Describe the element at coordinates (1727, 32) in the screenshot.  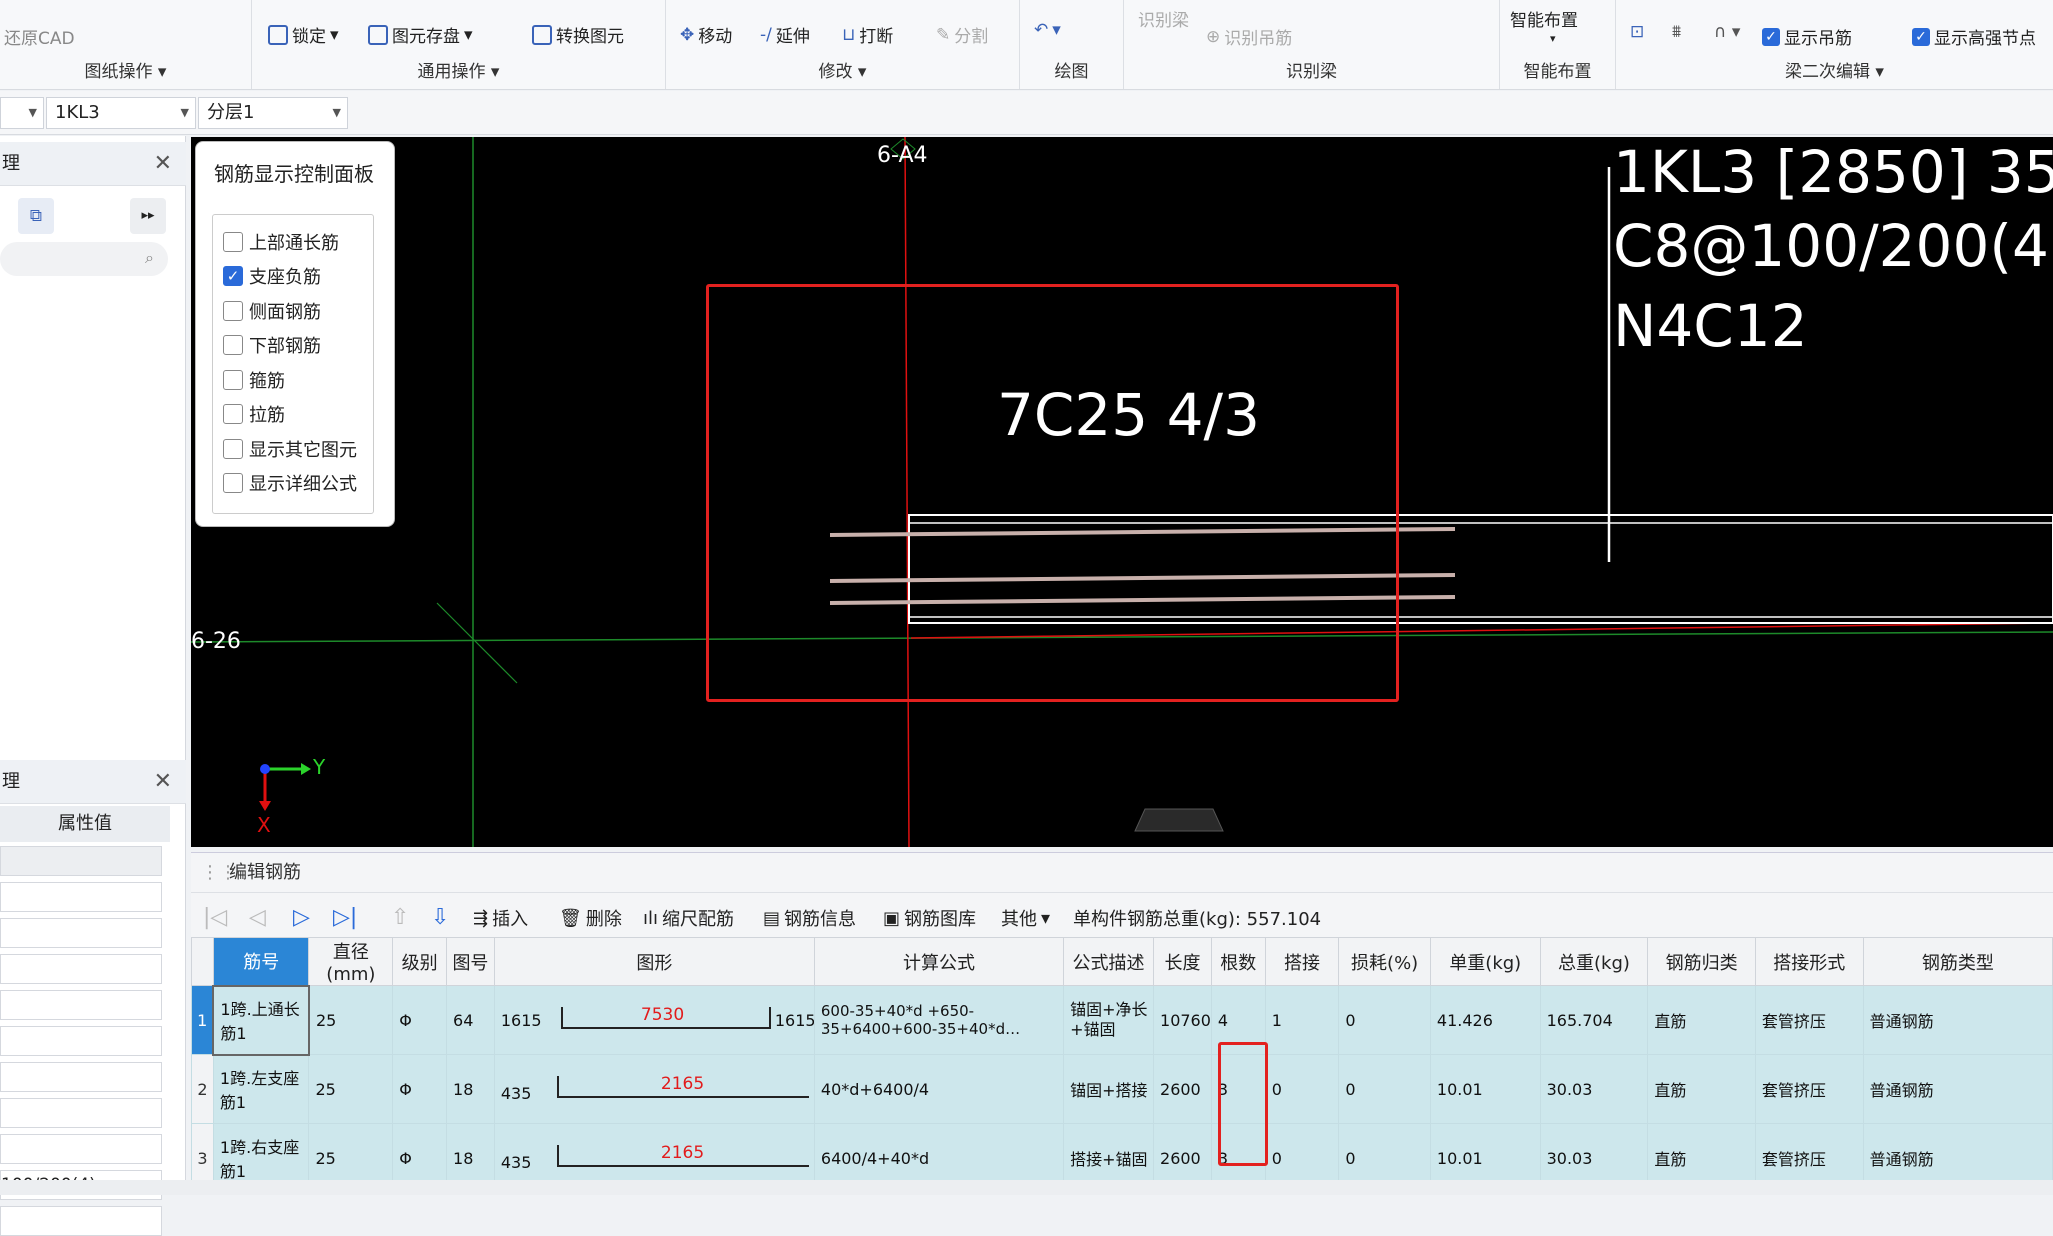
I see `tool-icon-c: ∩ ▾` at that location.